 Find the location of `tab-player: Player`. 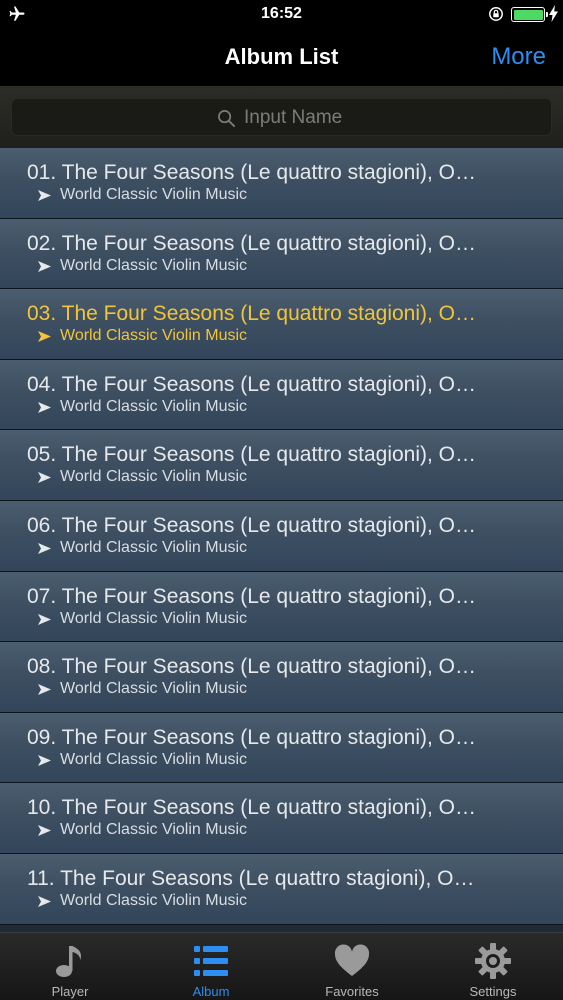

tab-player: Player is located at coordinates (70, 966).